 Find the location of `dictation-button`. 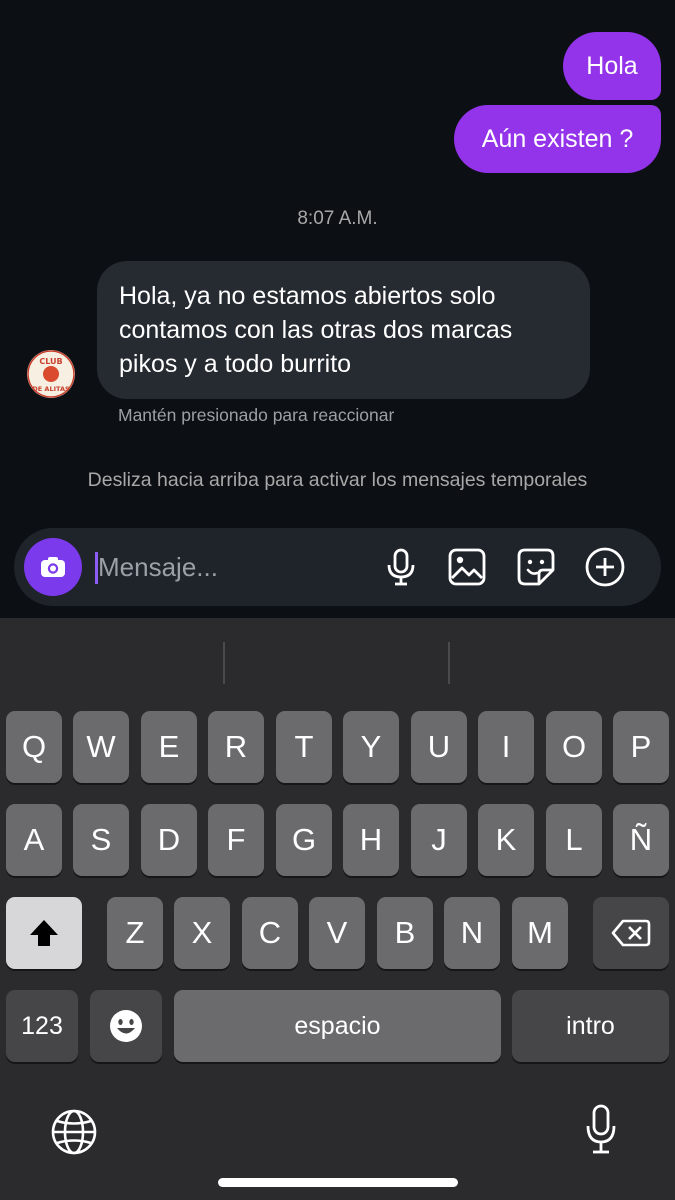

dictation-button is located at coordinates (601, 1130).